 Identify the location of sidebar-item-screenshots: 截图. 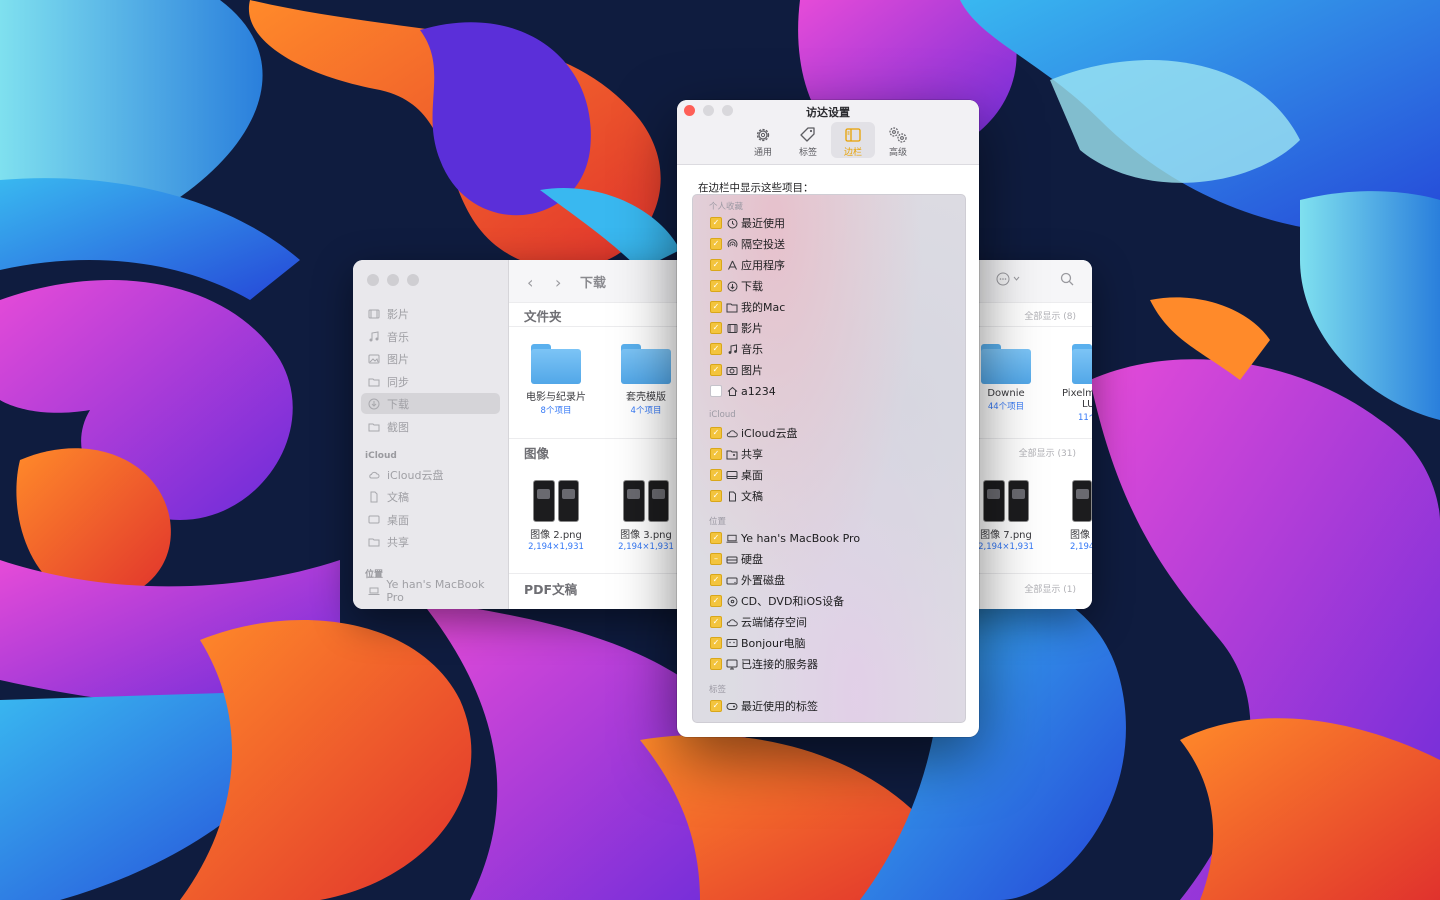
(430, 426).